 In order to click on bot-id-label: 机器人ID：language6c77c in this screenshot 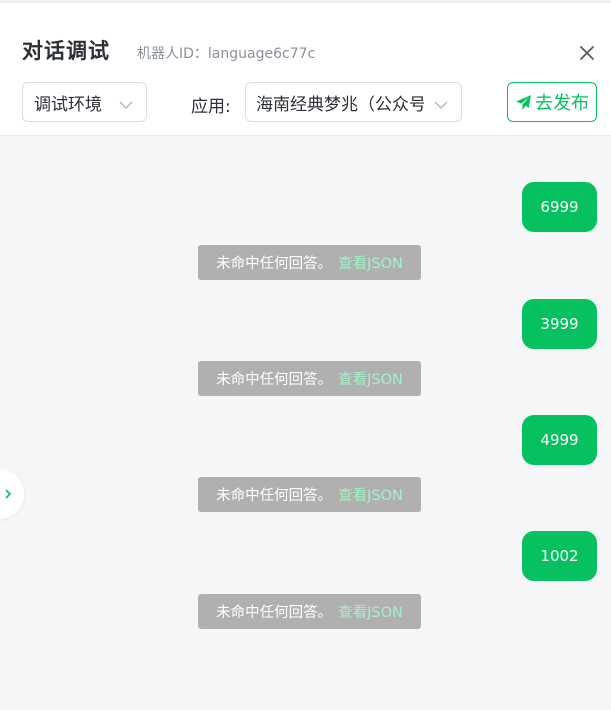, I will do `click(226, 54)`.